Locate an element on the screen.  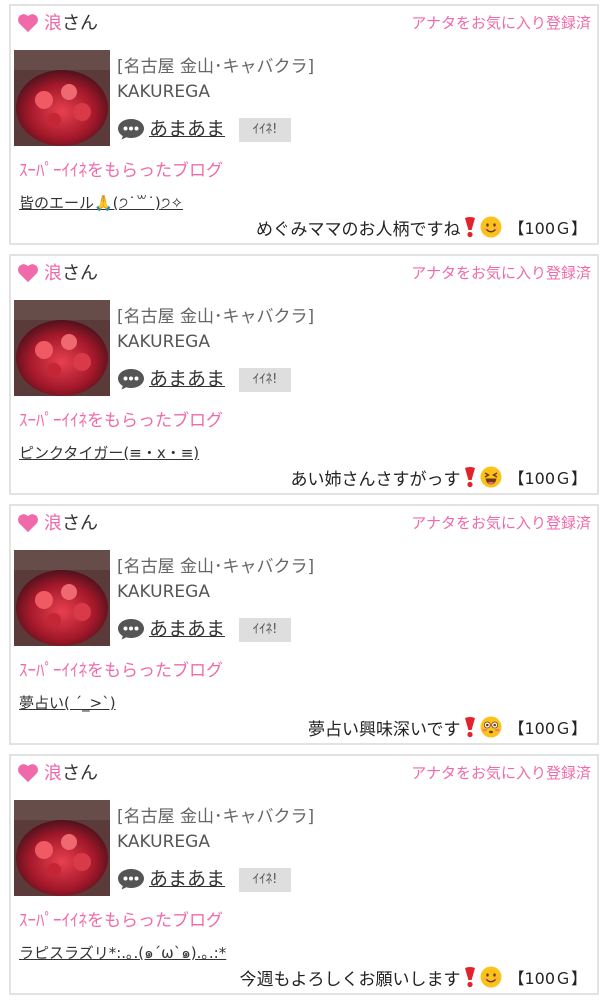
comment-row: めぐみママのお人柄ですね 【100Ｇ】 is located at coordinates (421, 227).